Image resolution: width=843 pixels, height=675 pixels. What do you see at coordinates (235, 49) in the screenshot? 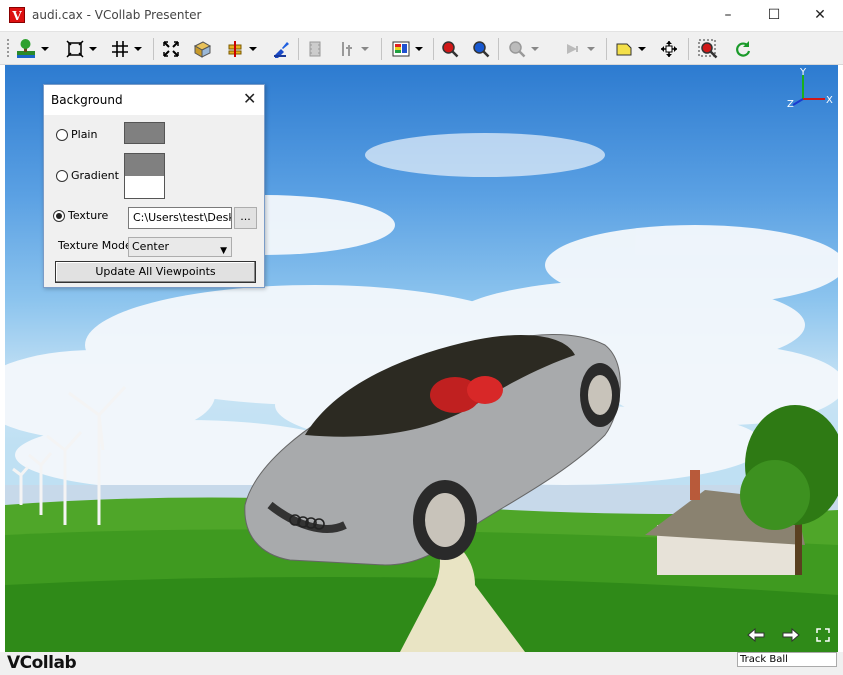
I see `section-plane-icon` at bounding box center [235, 49].